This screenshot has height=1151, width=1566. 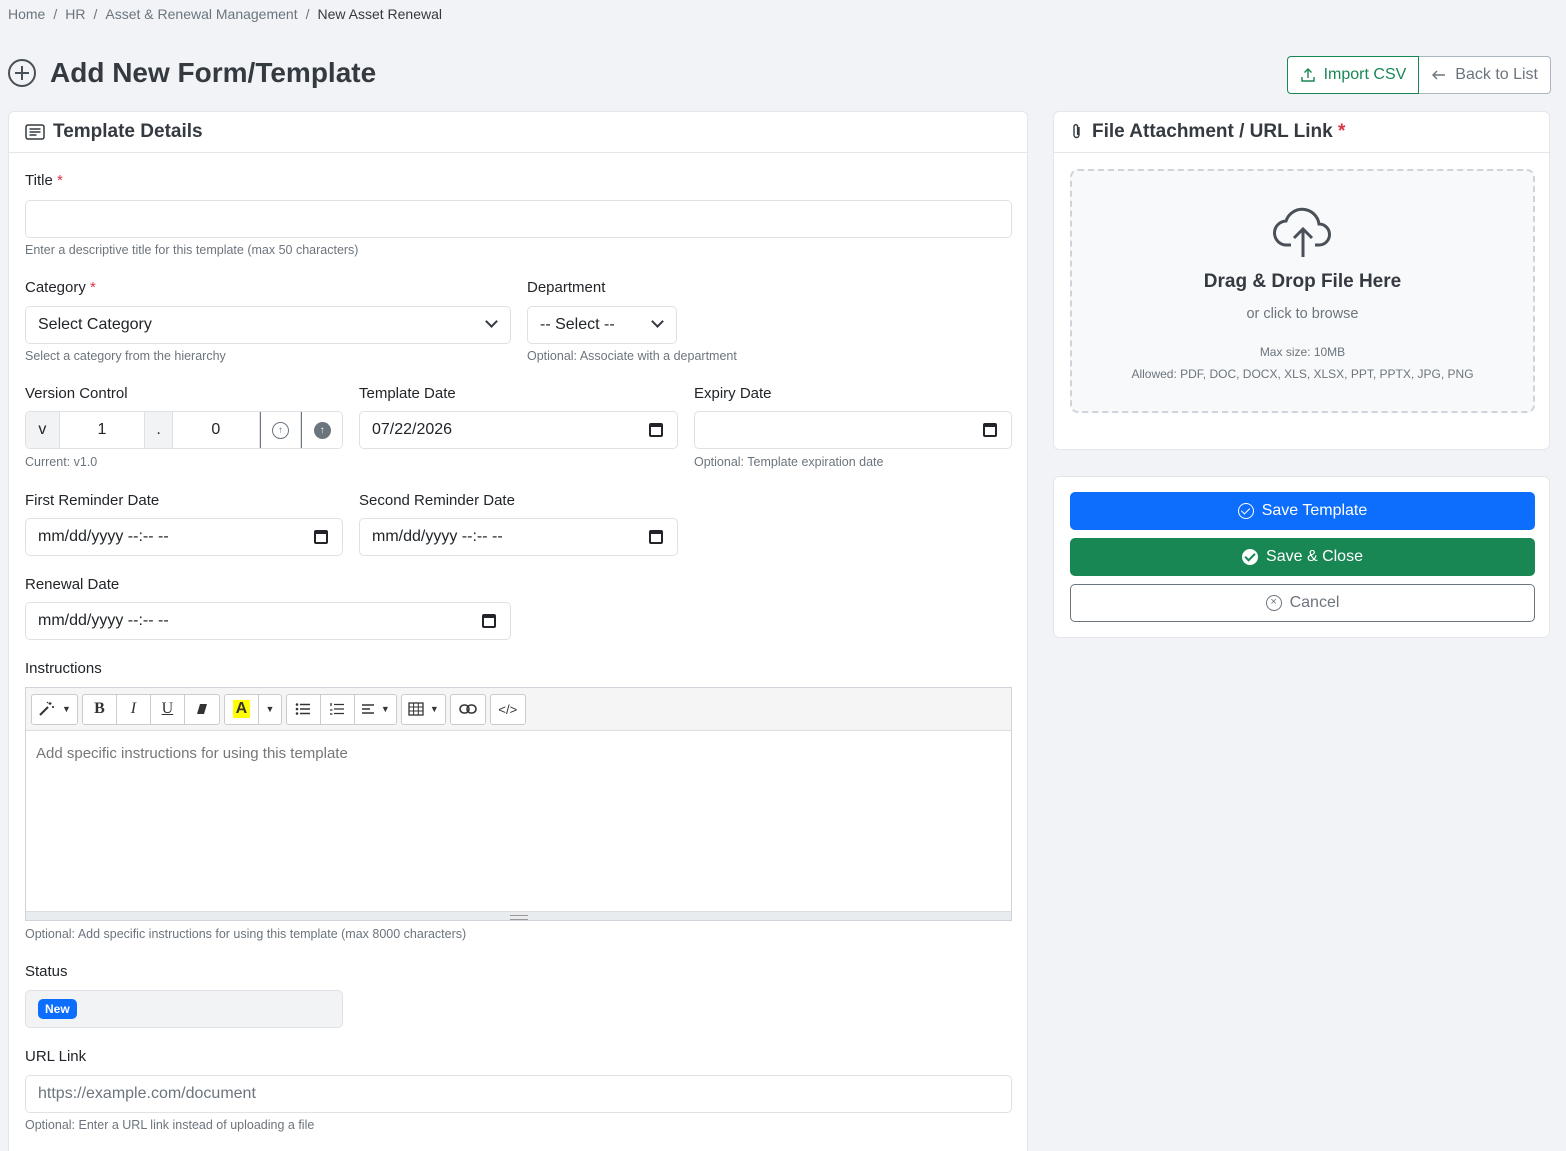 I want to click on url-placeholder: https://example.com/document, so click(x=147, y=1093).